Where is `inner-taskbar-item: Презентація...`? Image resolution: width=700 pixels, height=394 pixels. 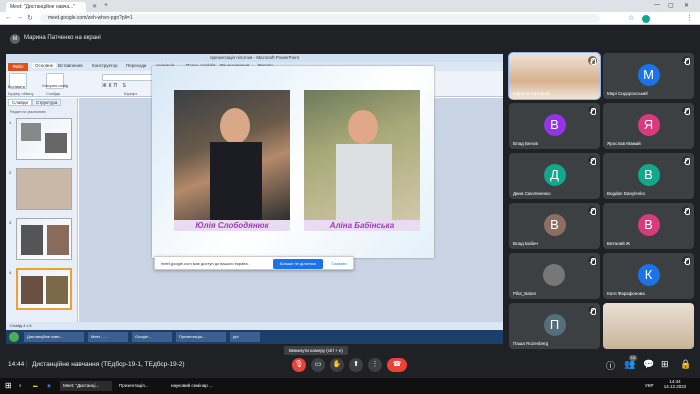 inner-taskbar-item: Презентація... is located at coordinates (201, 337).